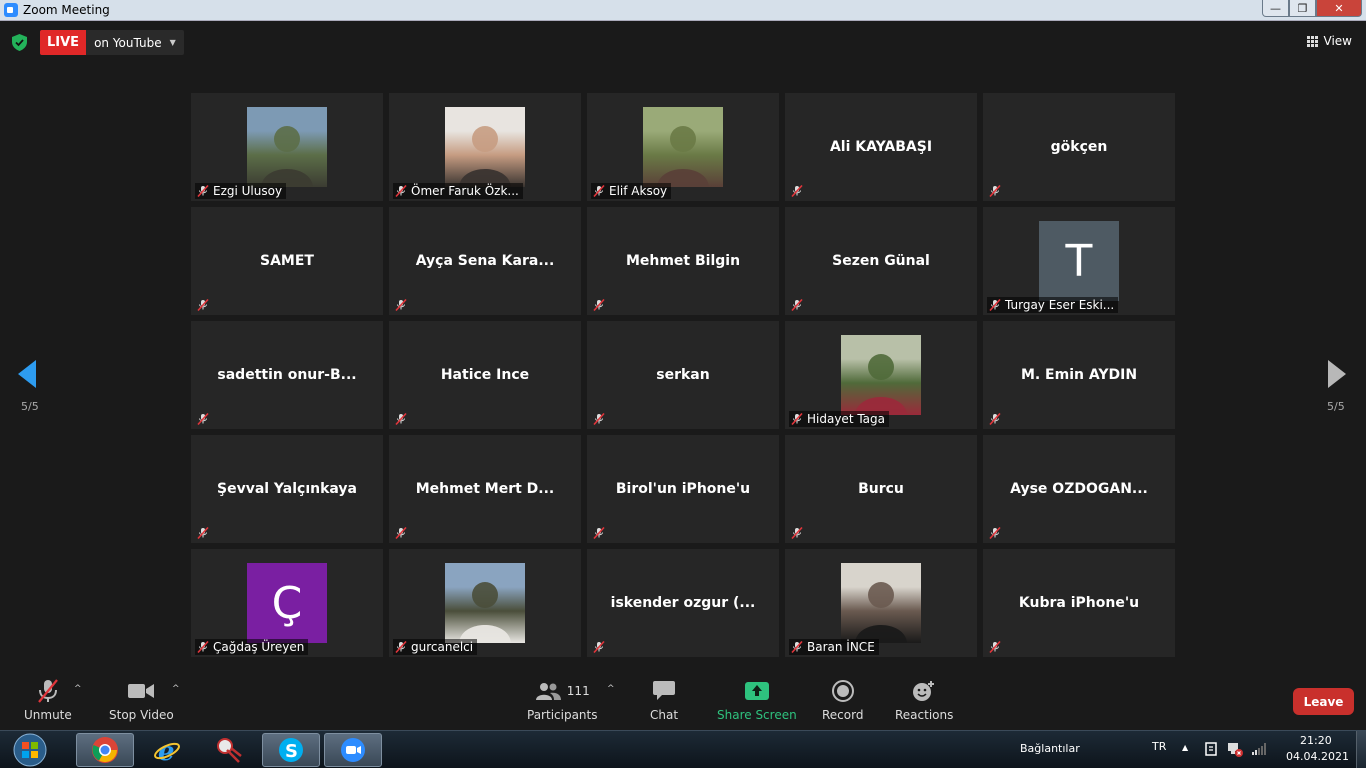 The width and height of the screenshot is (1366, 768). Describe the element at coordinates (1079, 375) in the screenshot. I see `participant-tile: M. Emin AYDIN` at that location.